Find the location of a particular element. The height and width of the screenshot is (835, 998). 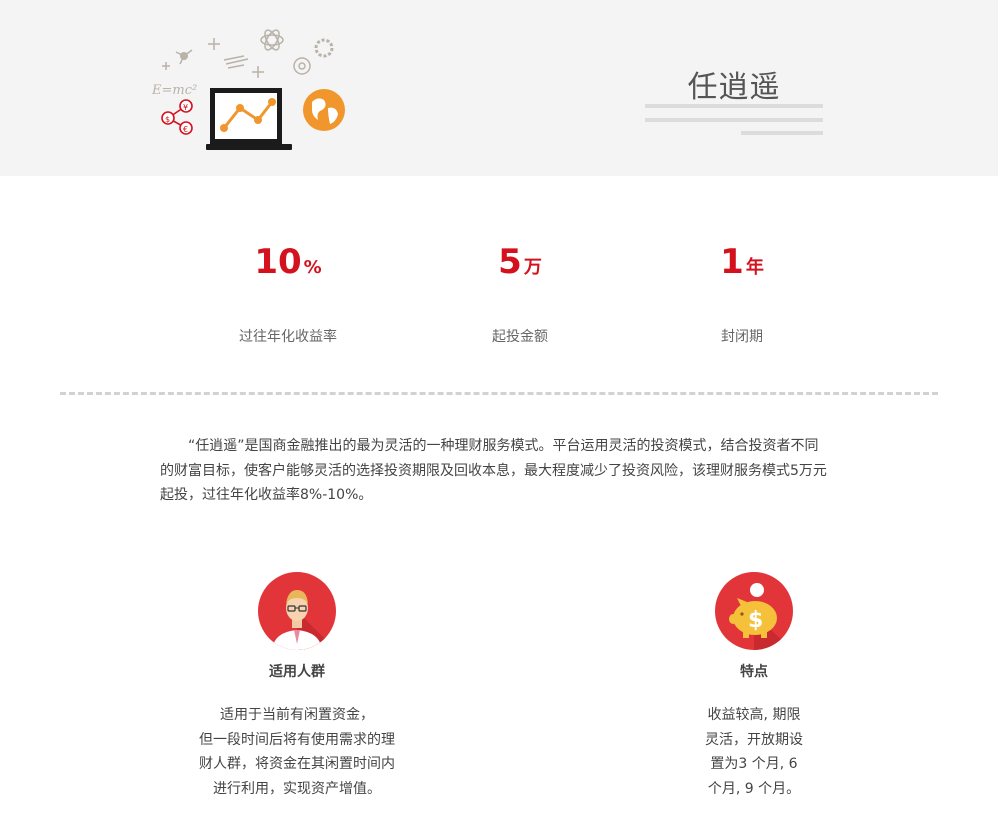

dashed-divider is located at coordinates (499, 393).